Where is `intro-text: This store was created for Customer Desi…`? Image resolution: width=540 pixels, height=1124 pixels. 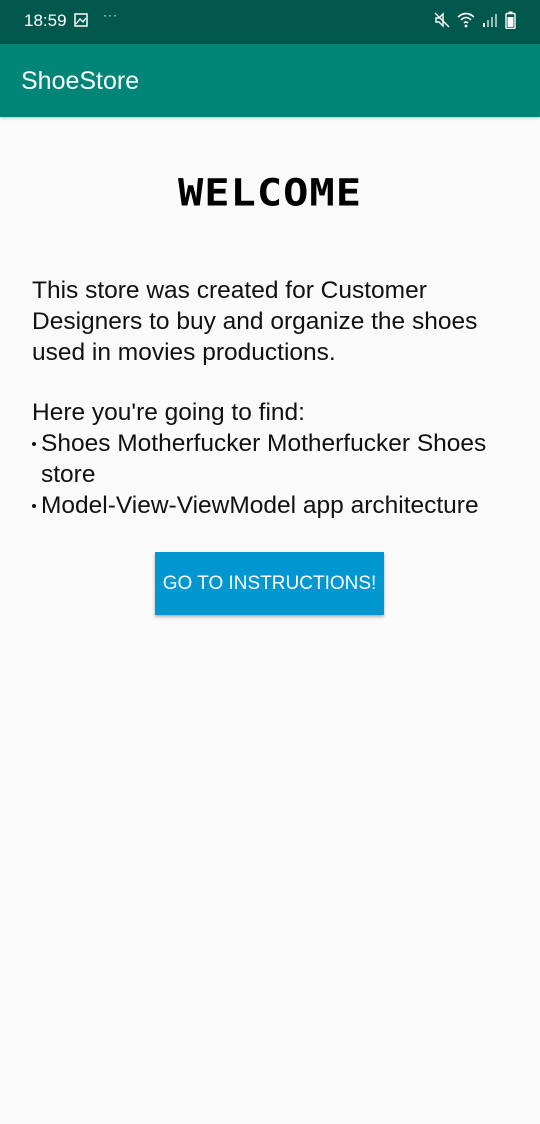 intro-text: This store was created for Customer Desi… is located at coordinates (255, 321).